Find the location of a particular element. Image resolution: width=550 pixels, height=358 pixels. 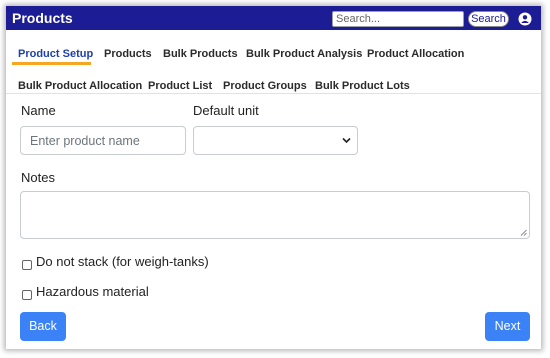

app-title: Products is located at coordinates (42, 18).